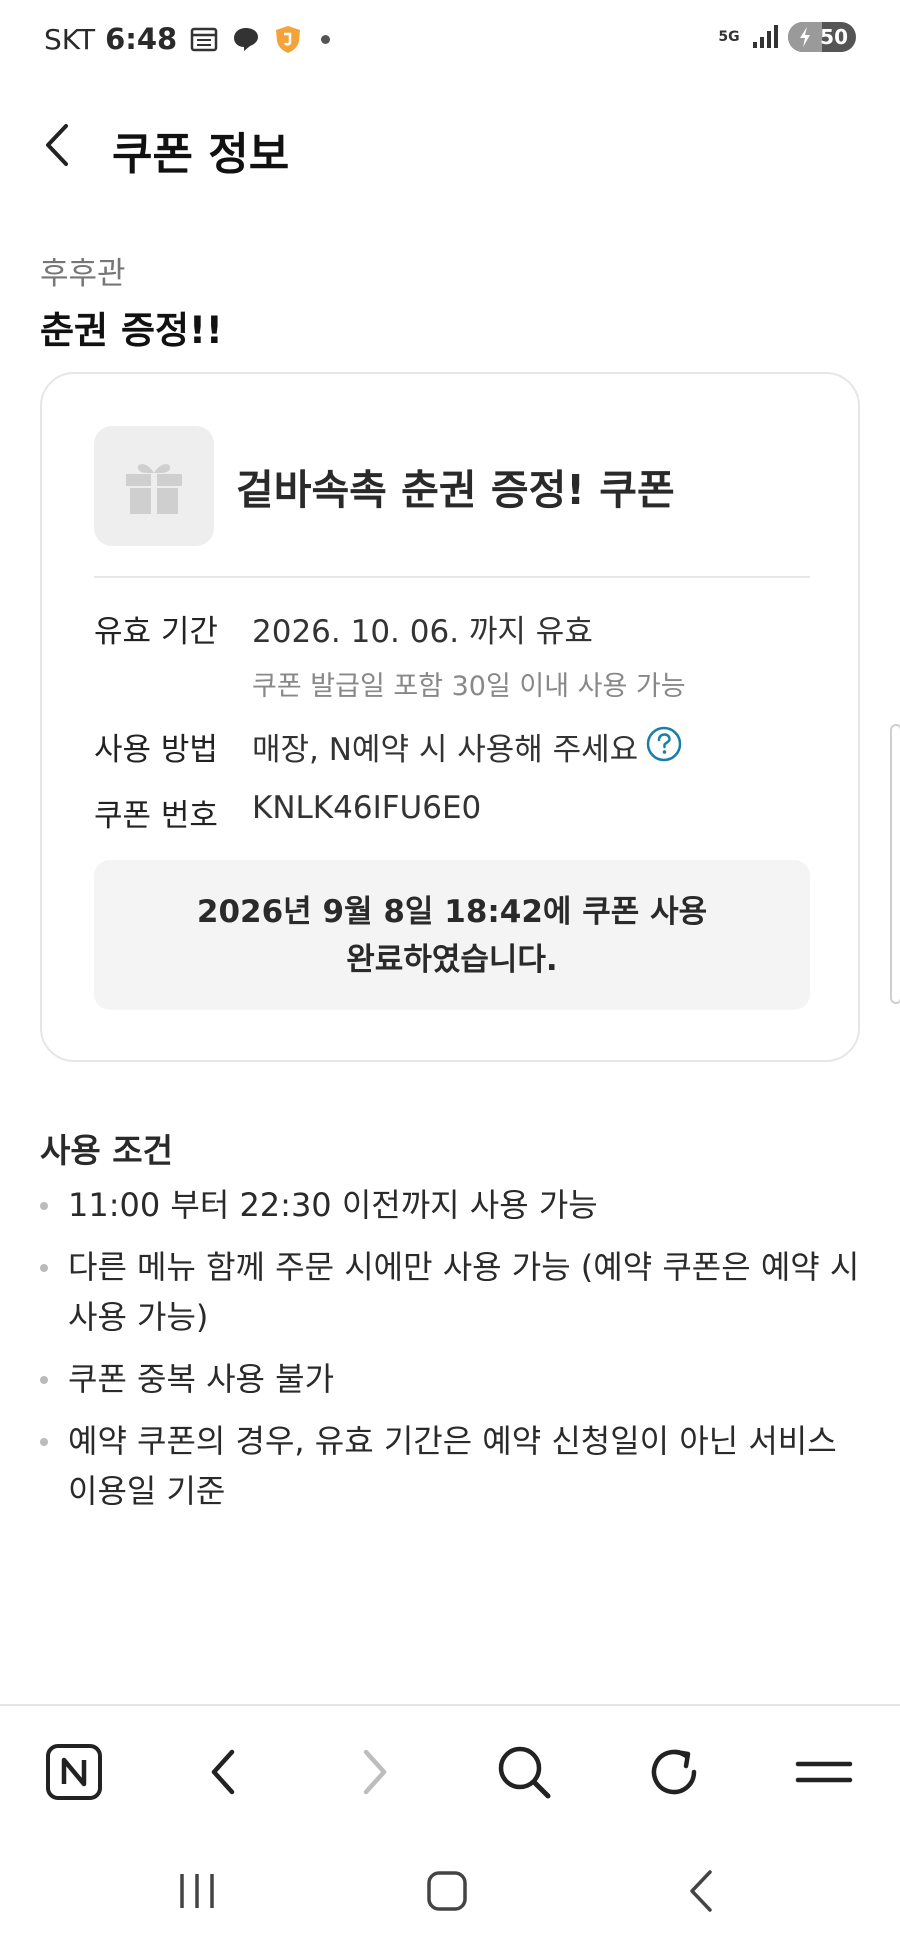 The width and height of the screenshot is (900, 1950). What do you see at coordinates (141, 39) in the screenshot?
I see `clock: 6:48` at bounding box center [141, 39].